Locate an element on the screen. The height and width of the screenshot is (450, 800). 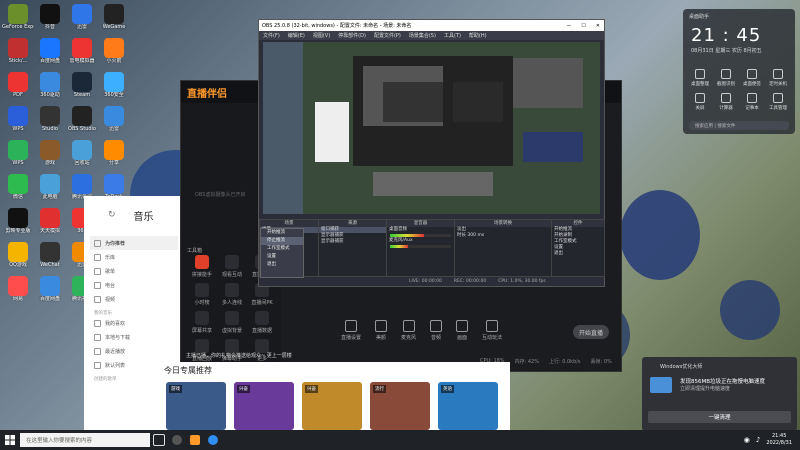
start-live-button: 开始直播 is located at coordinates (591, 332).